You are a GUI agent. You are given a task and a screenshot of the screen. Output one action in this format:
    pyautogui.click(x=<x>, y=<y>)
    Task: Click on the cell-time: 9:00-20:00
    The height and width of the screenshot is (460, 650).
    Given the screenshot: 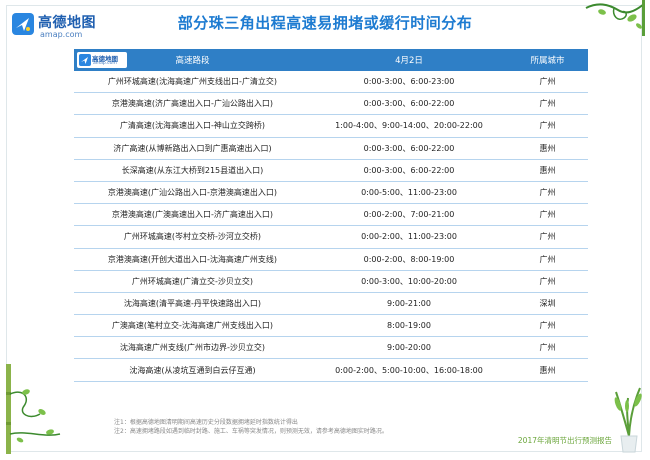 What is the action you would take?
    pyautogui.click(x=409, y=348)
    